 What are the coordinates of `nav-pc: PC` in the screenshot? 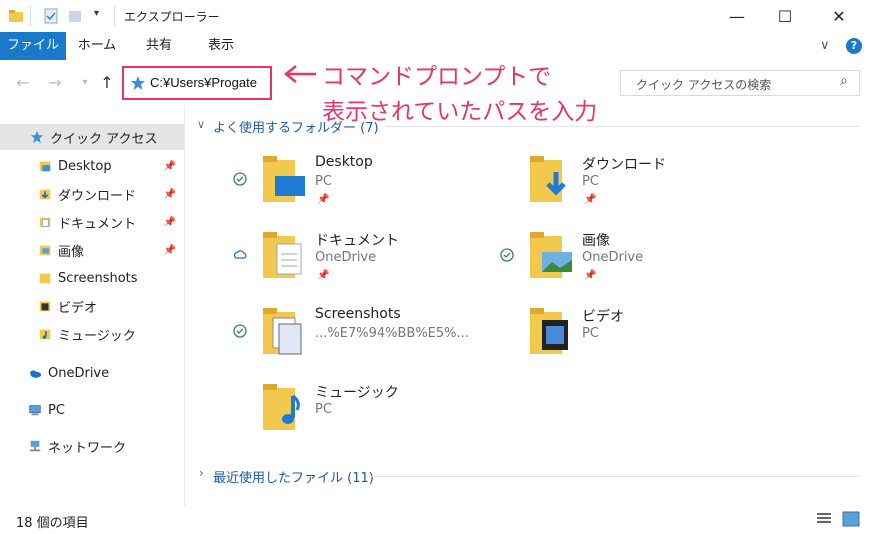 It's located at (92, 410).